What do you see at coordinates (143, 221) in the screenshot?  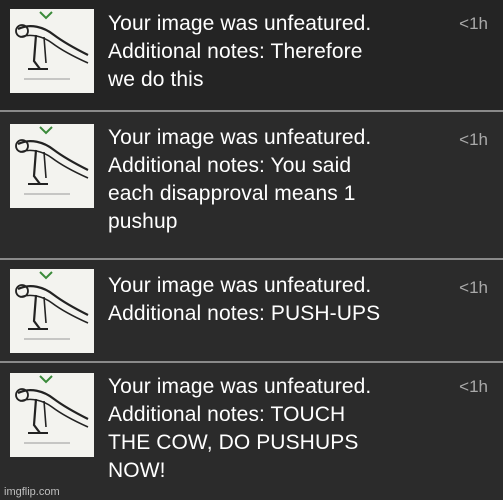 I see `notification-note-line: pushup` at bounding box center [143, 221].